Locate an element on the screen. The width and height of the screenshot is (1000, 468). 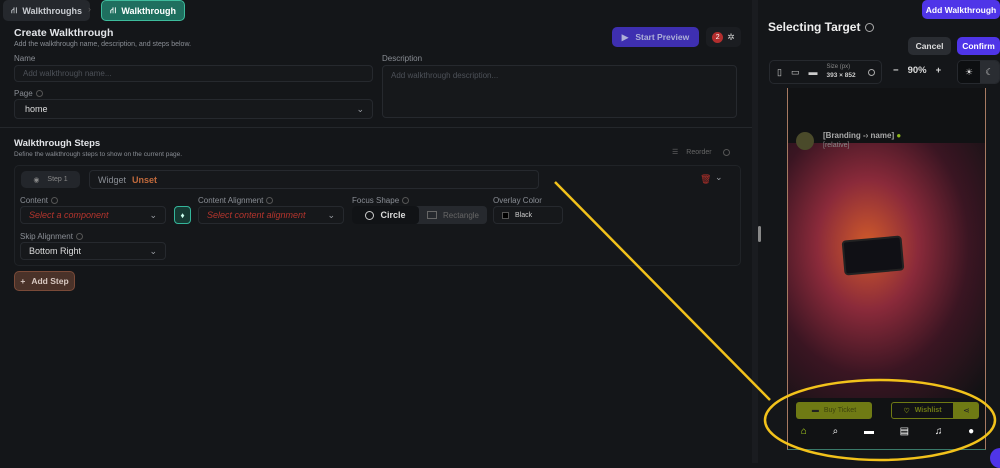
home-icon: ⌂ is located at coordinates (804, 431).